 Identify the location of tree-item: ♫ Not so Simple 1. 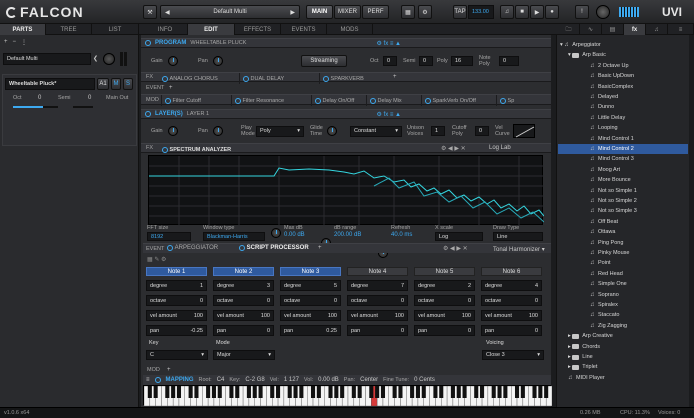
(623, 191).